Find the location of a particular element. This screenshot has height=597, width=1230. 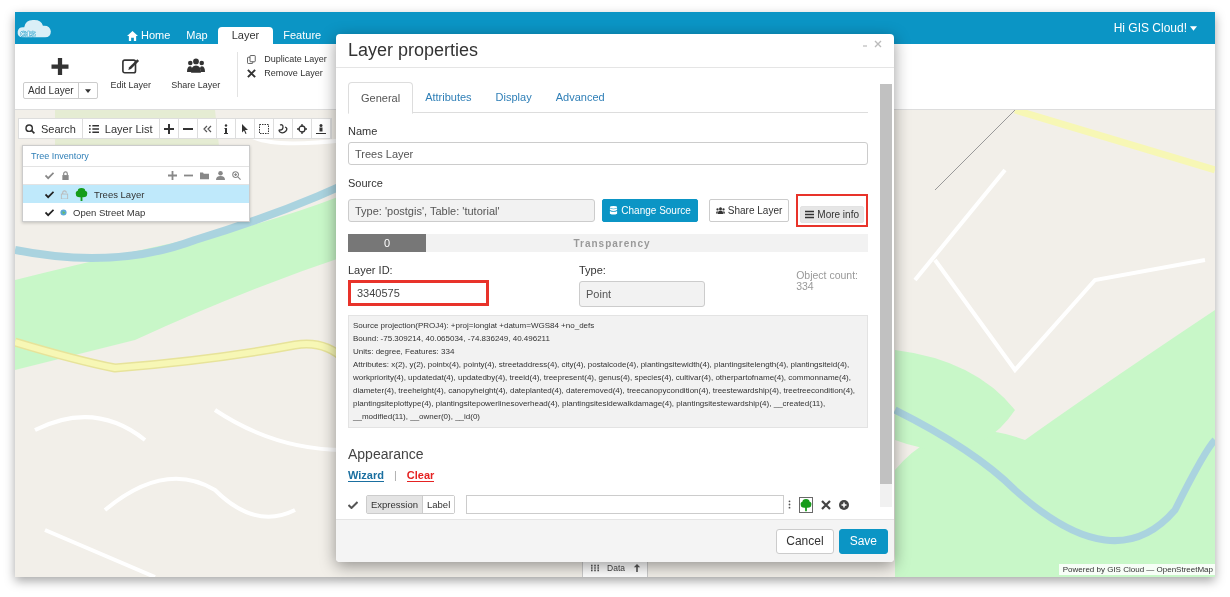

field-label: Name is located at coordinates (363, 131).